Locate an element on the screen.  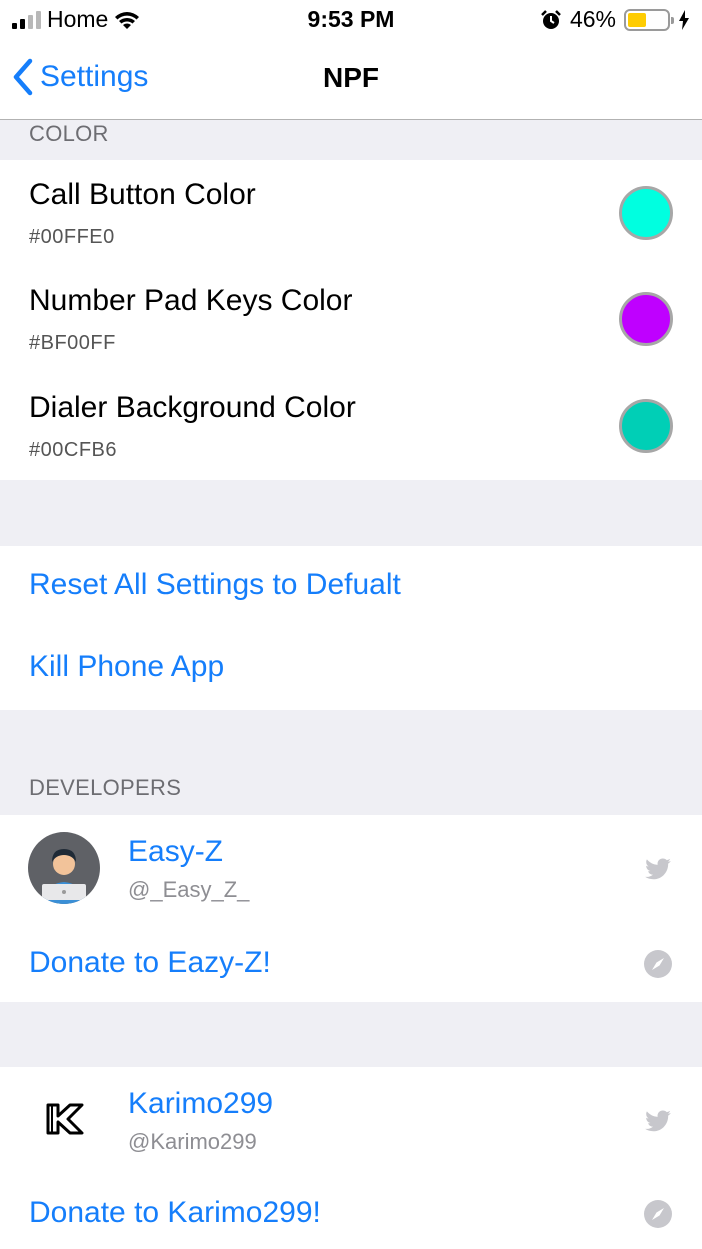
developer-avatar is located at coordinates (64, 868).